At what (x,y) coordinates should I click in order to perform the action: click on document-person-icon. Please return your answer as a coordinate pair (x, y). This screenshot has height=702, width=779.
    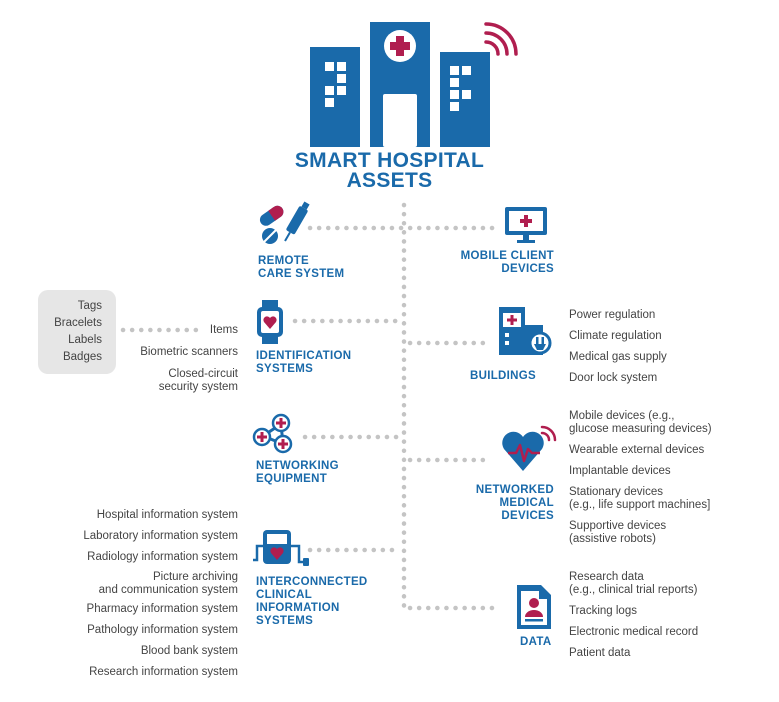
    Looking at the image, I should click on (534, 607).